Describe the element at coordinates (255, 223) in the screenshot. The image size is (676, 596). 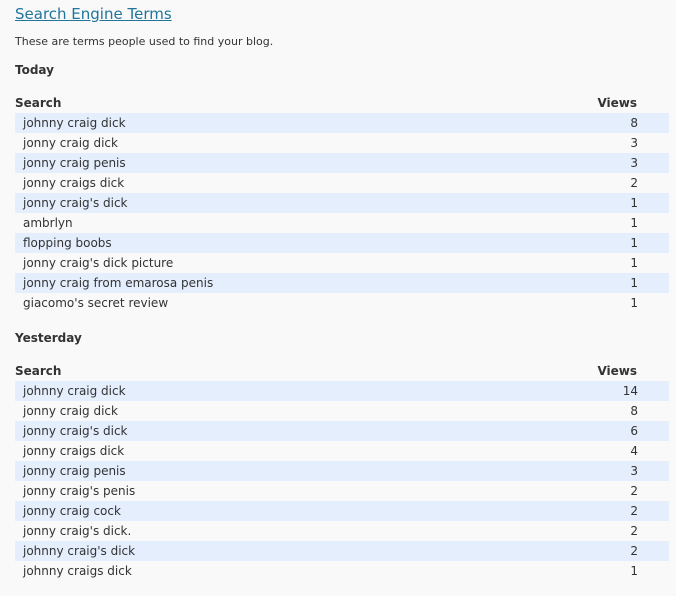
I see `search-term: ambrlyn` at that location.